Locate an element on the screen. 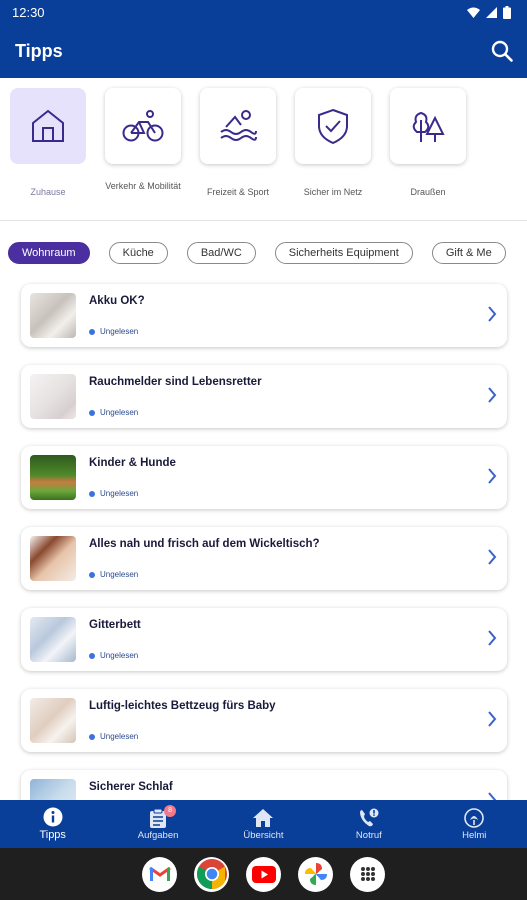 This screenshot has width=527, height=900. home-icon is located at coordinates (263, 817).